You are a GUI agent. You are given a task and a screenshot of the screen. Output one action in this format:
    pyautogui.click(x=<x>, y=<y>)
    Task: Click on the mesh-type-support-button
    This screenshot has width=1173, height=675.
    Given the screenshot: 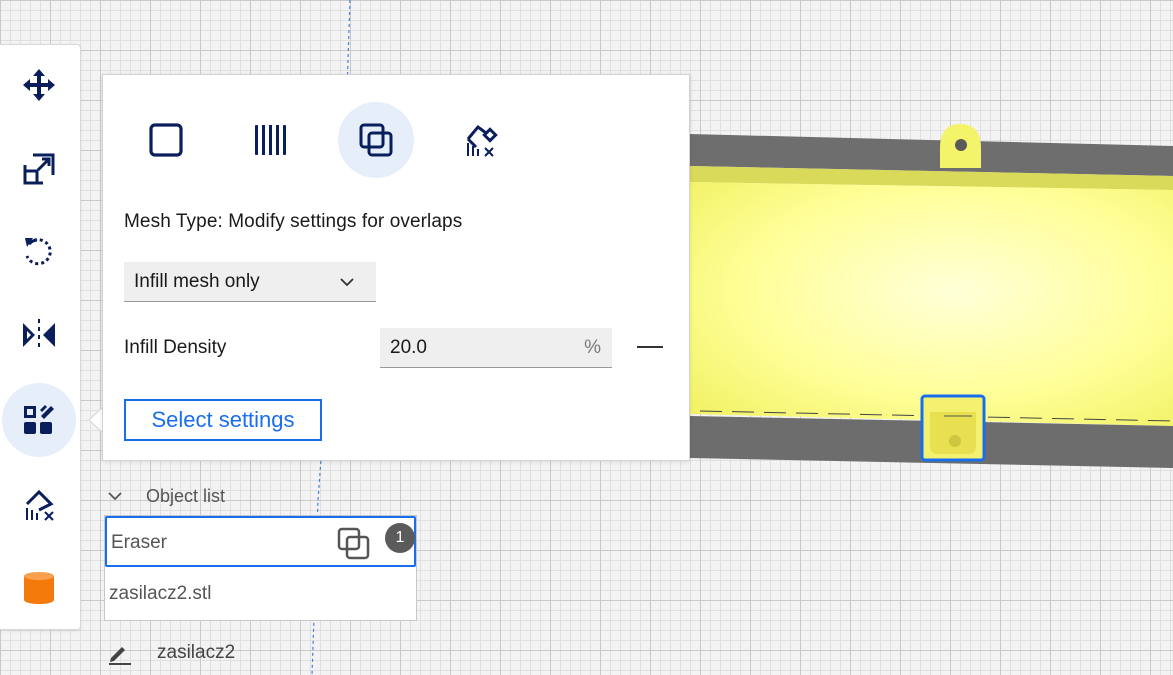 What is the action you would take?
    pyautogui.click(x=271, y=140)
    